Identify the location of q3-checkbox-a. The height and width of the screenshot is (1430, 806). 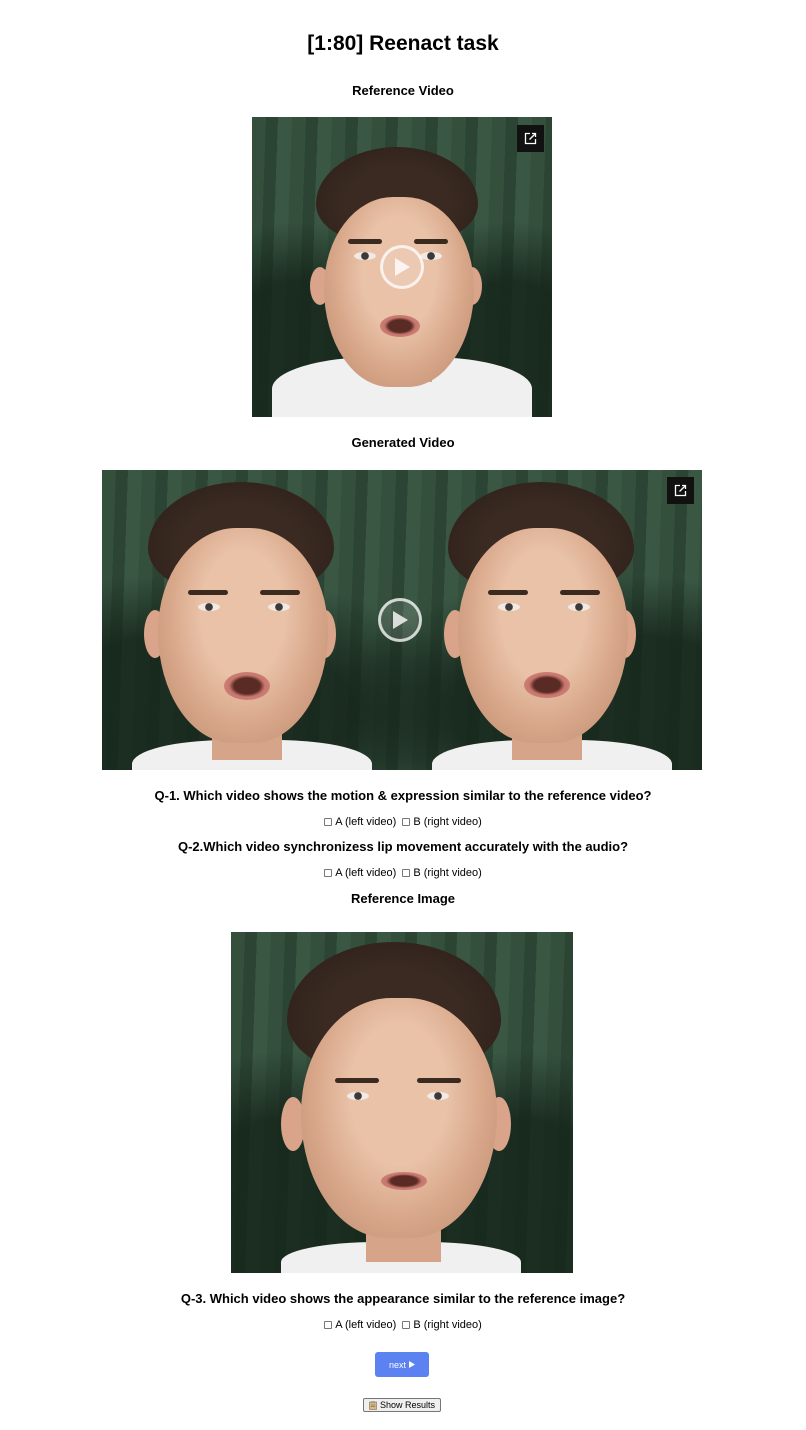
(328, 1325).